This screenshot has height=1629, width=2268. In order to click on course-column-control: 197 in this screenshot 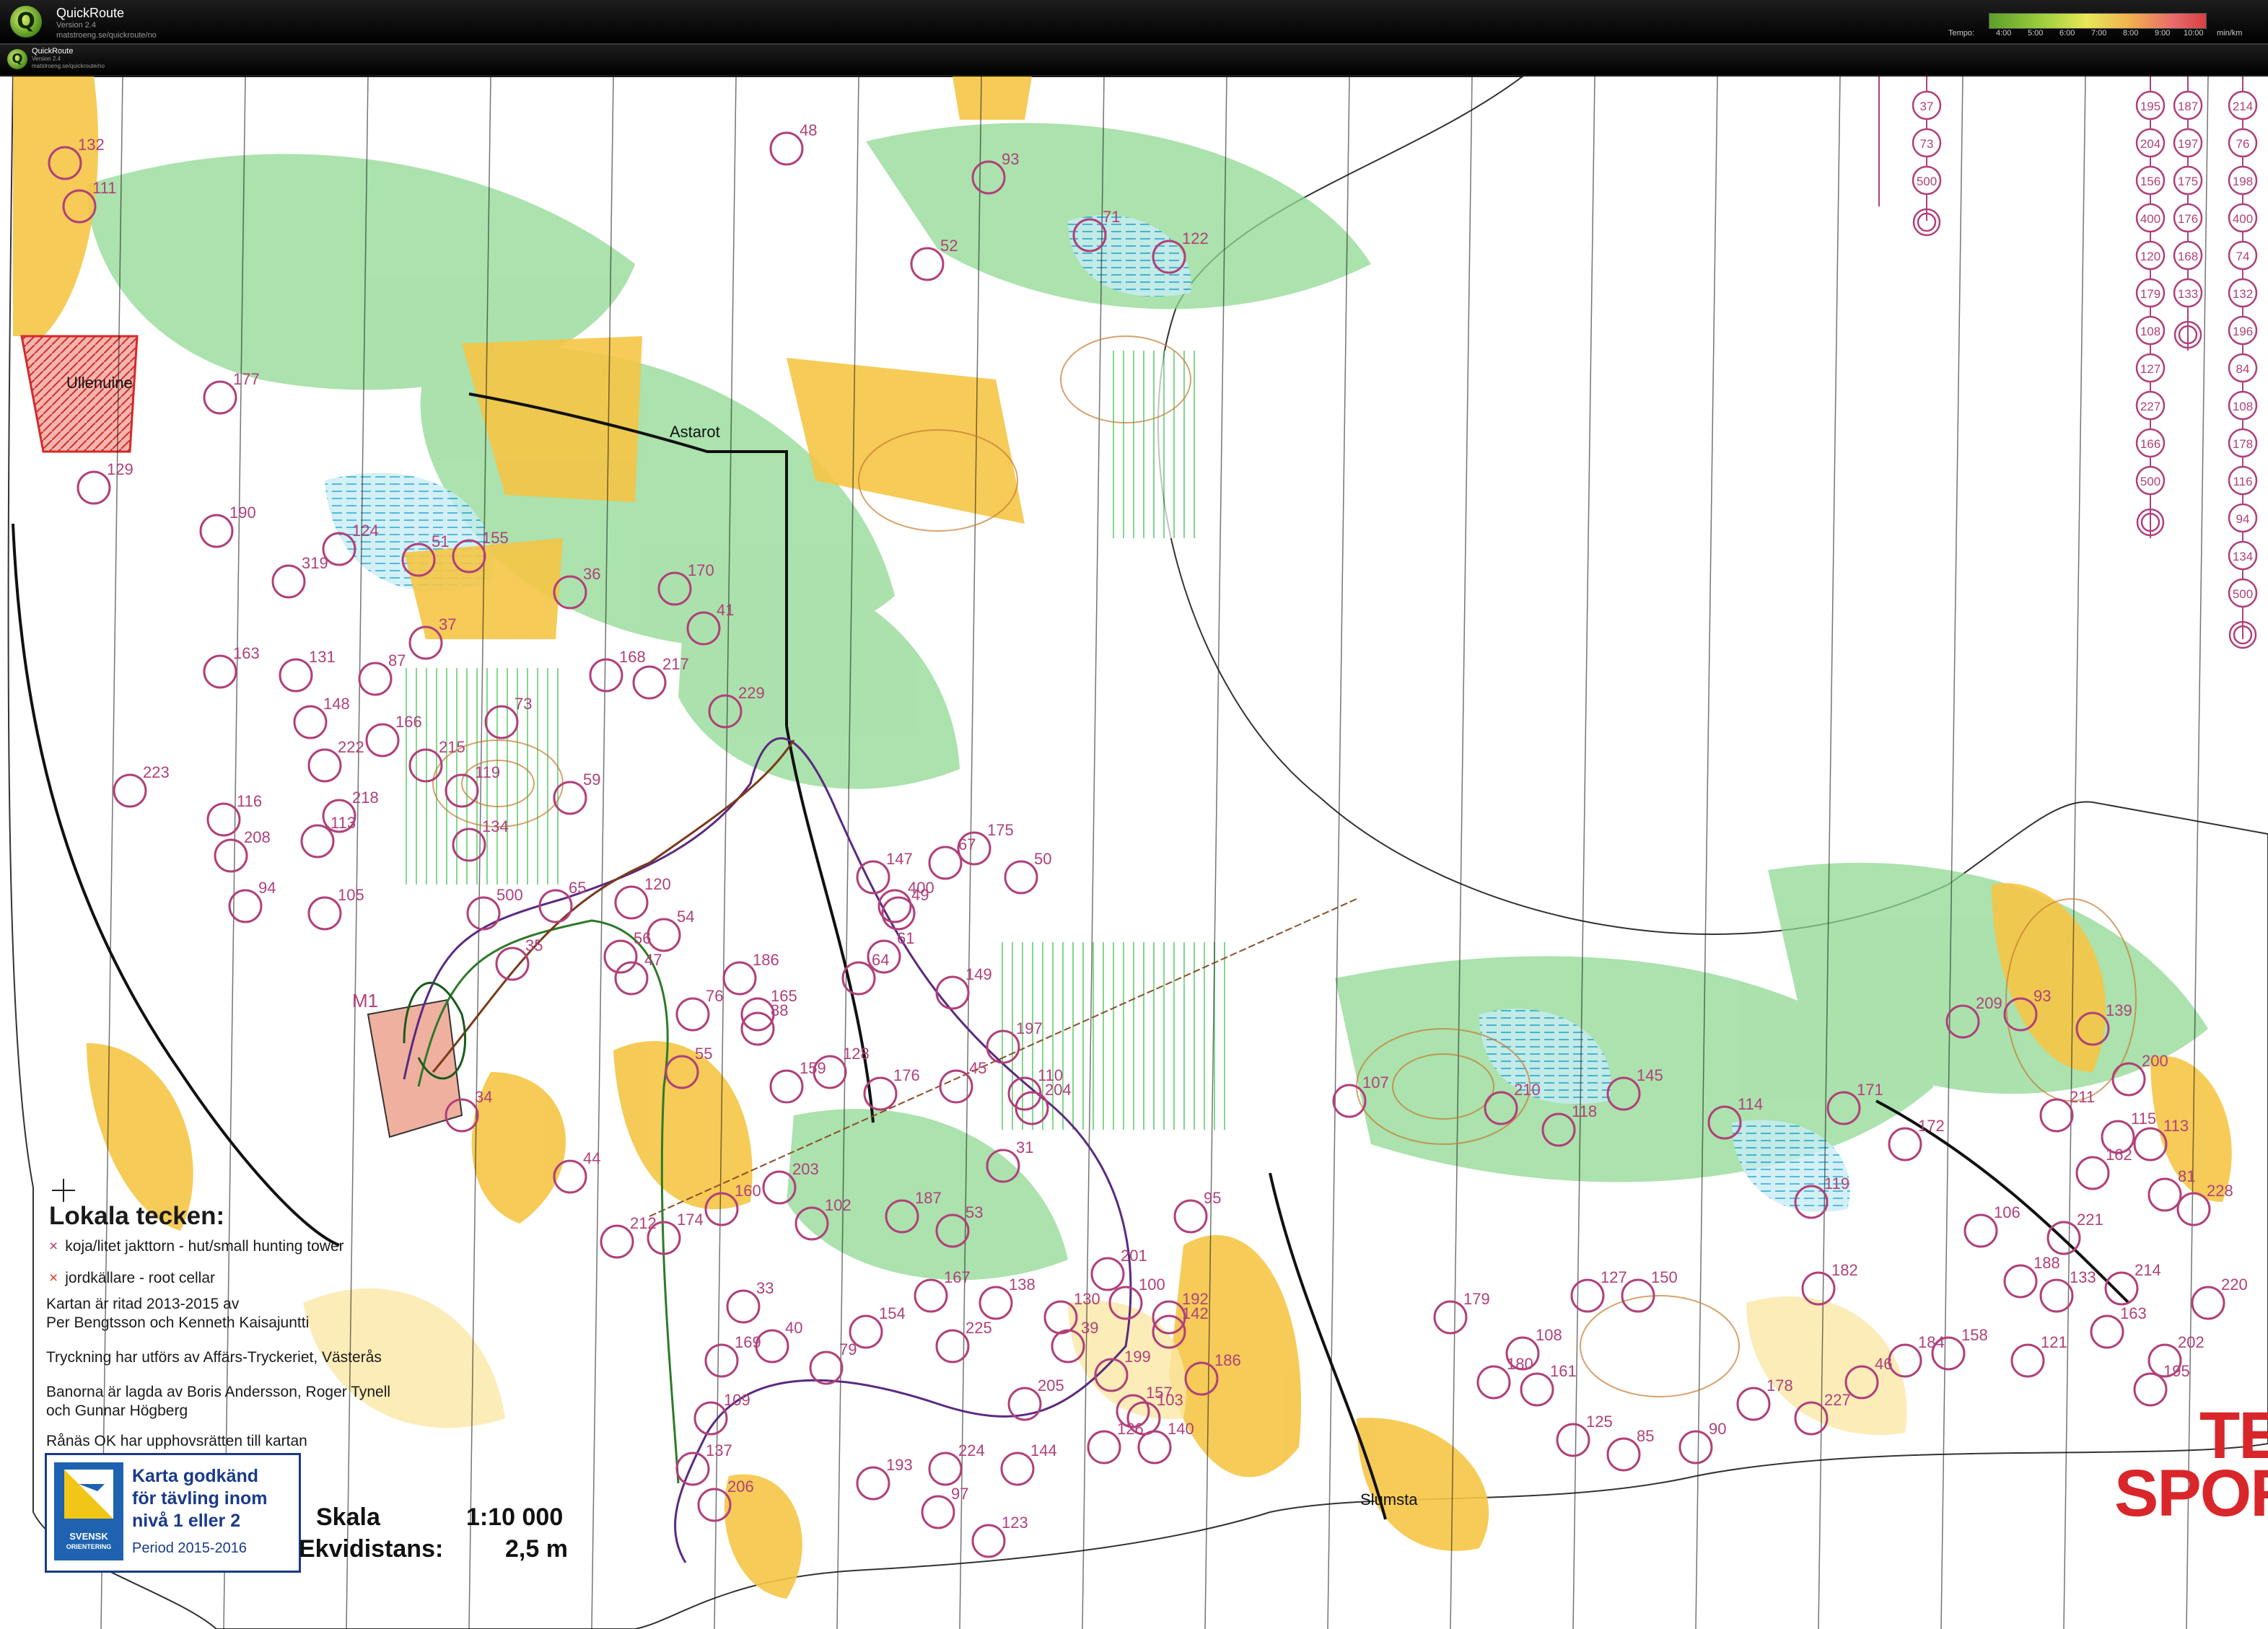, I will do `click(2188, 143)`.